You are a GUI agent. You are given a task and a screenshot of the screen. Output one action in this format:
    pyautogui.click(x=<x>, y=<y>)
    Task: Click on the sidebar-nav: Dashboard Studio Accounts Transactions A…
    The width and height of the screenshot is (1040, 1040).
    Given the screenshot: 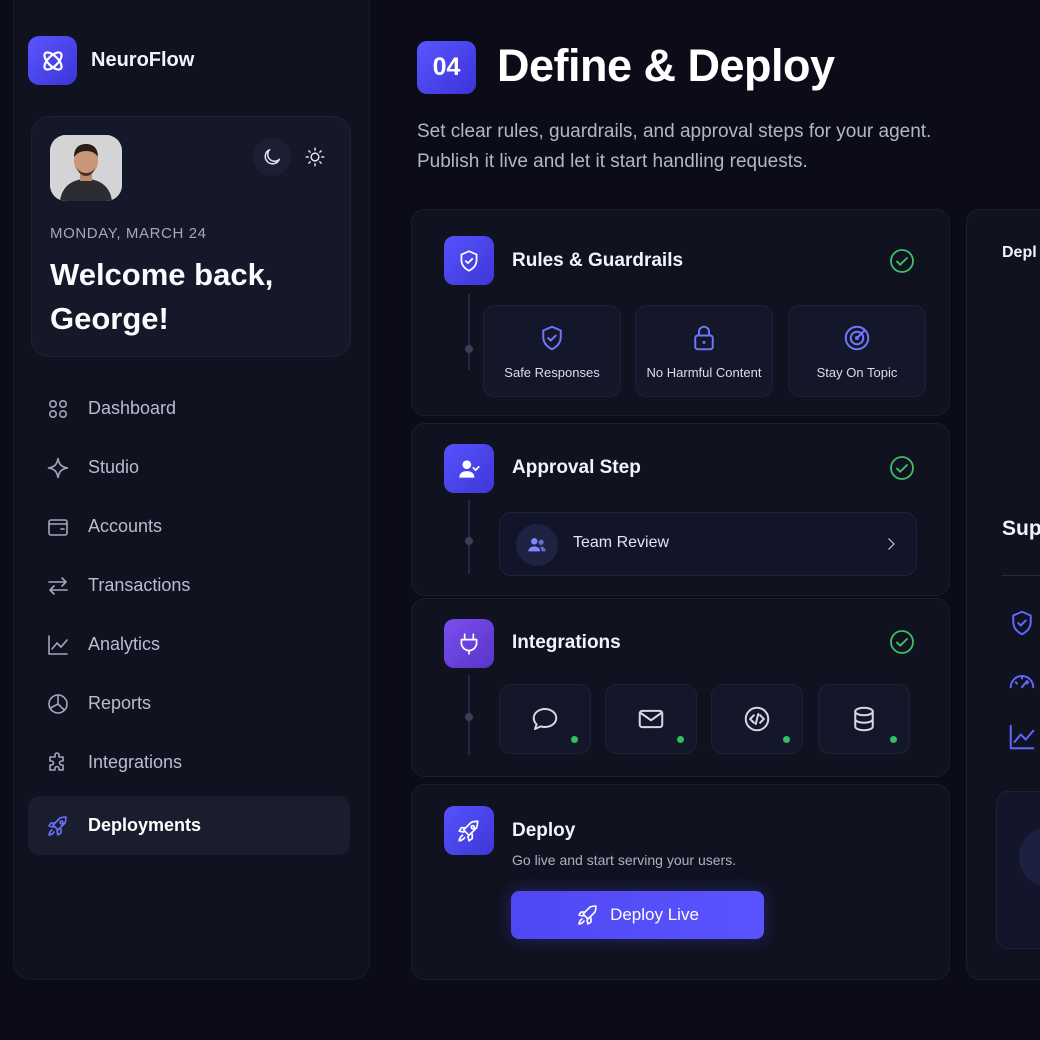 What is the action you would take?
    pyautogui.click(x=189, y=617)
    